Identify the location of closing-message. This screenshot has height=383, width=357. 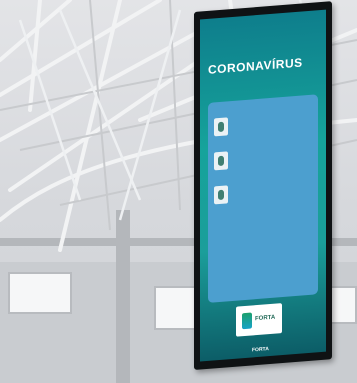
(263, 248).